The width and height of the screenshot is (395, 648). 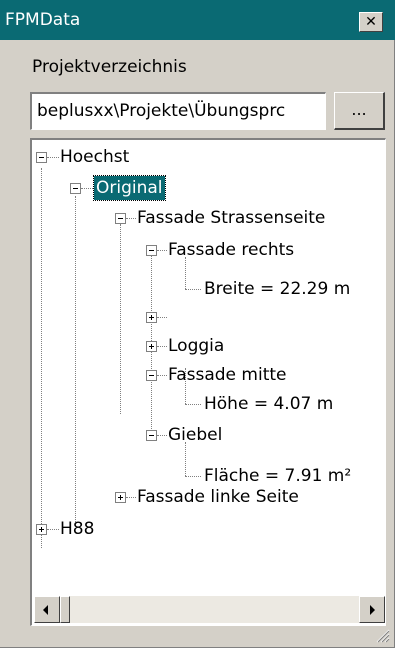 I want to click on scroll-left-button, so click(x=47, y=609).